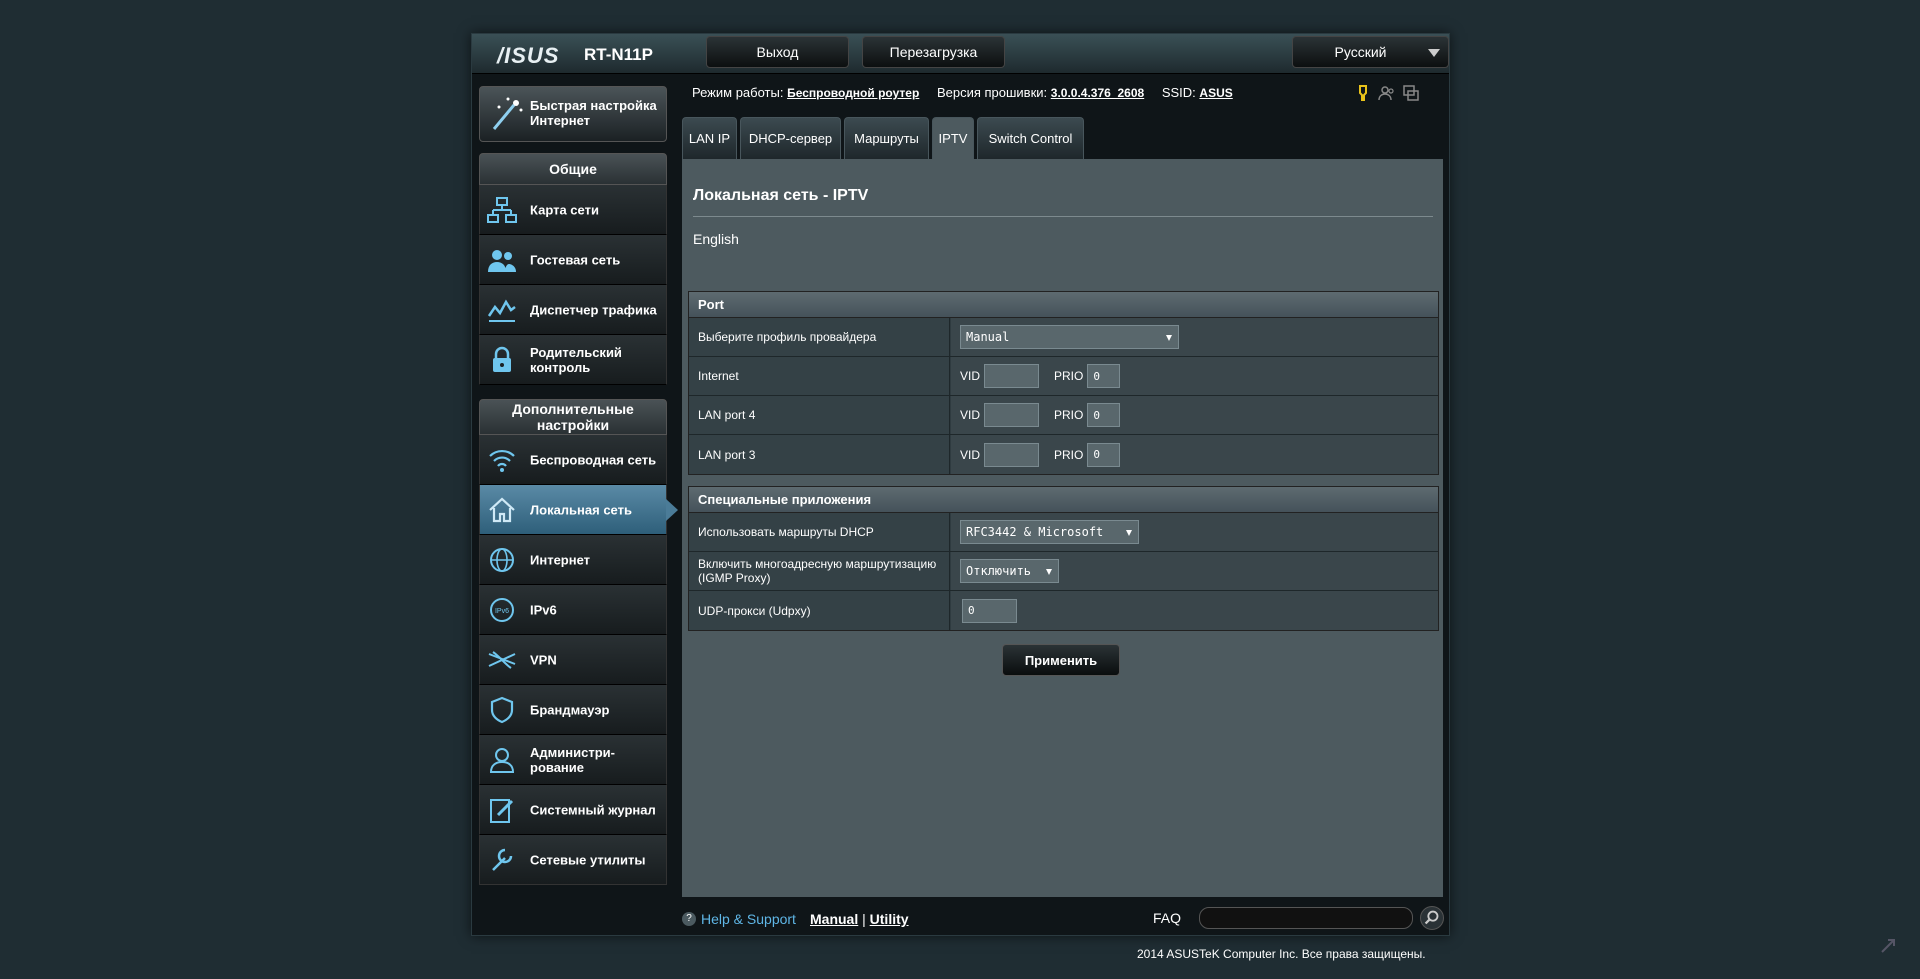 The height and width of the screenshot is (979, 1920). Describe the element at coordinates (1061, 660) in the screenshot. I see `apply-button: Применить` at that location.